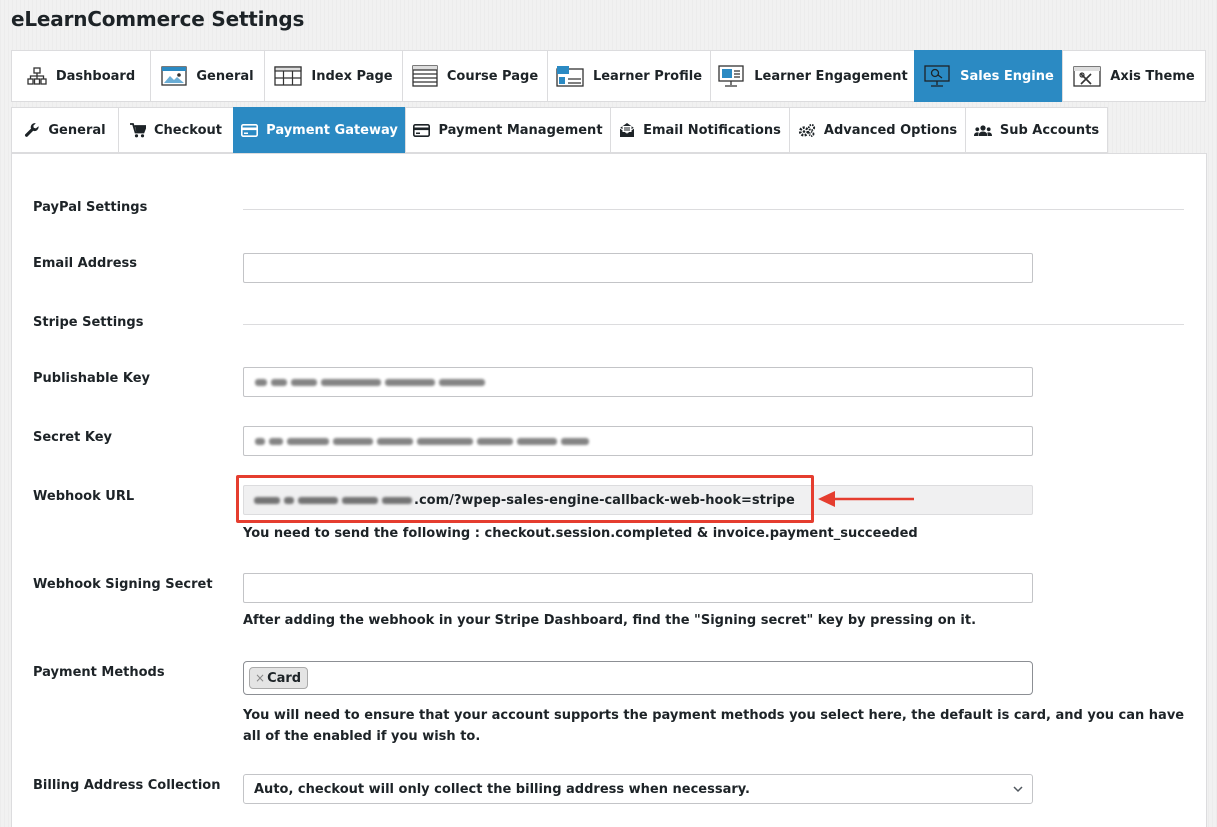 Image resolution: width=1217 pixels, height=827 pixels. I want to click on tab-axis-theme: Axis Theme, so click(1134, 76).